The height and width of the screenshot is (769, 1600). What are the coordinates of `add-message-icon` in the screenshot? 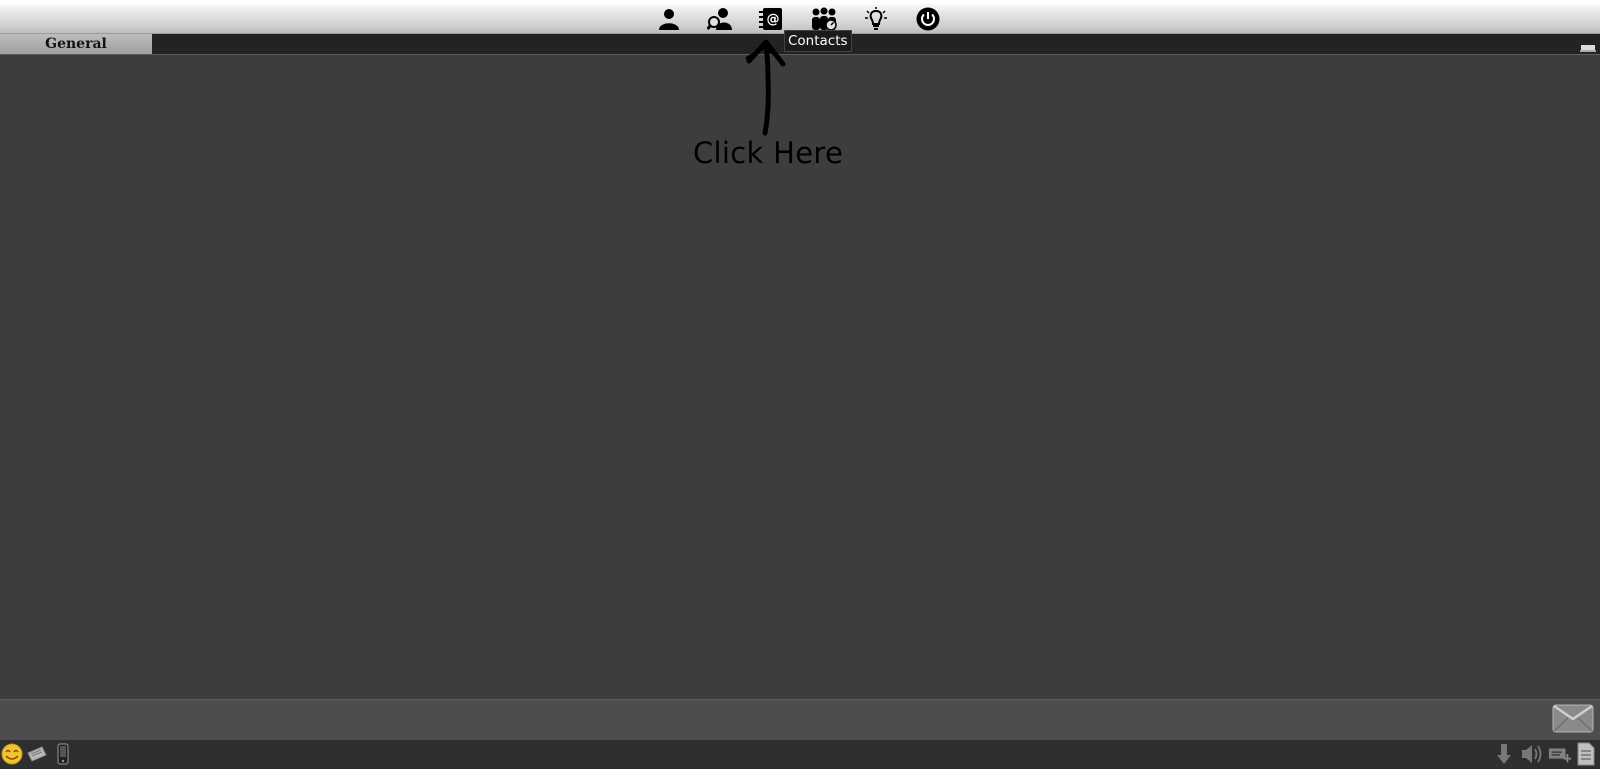 It's located at (1560, 754).